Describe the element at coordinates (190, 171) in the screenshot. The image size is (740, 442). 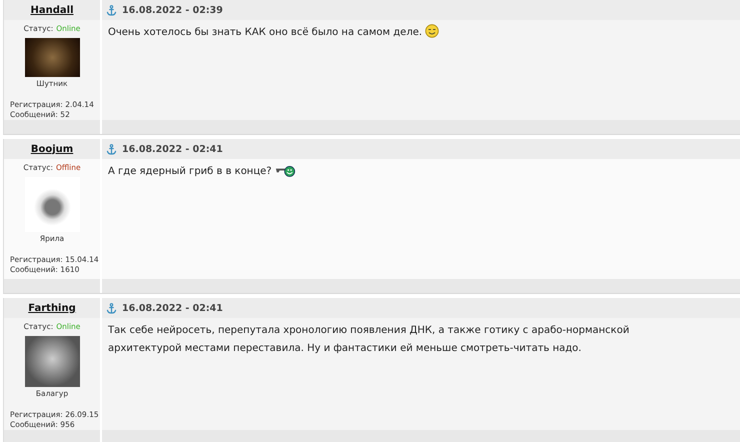
I see `post-text: А где ядерный гриб в в конце?` at that location.